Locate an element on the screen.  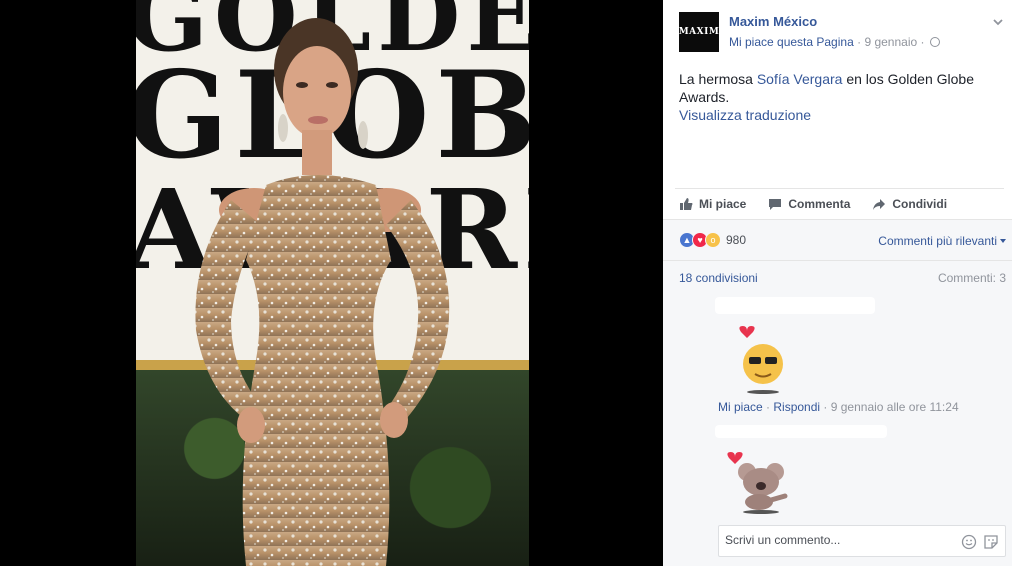
comment-like-link: Mi piace is located at coordinates (740, 407).